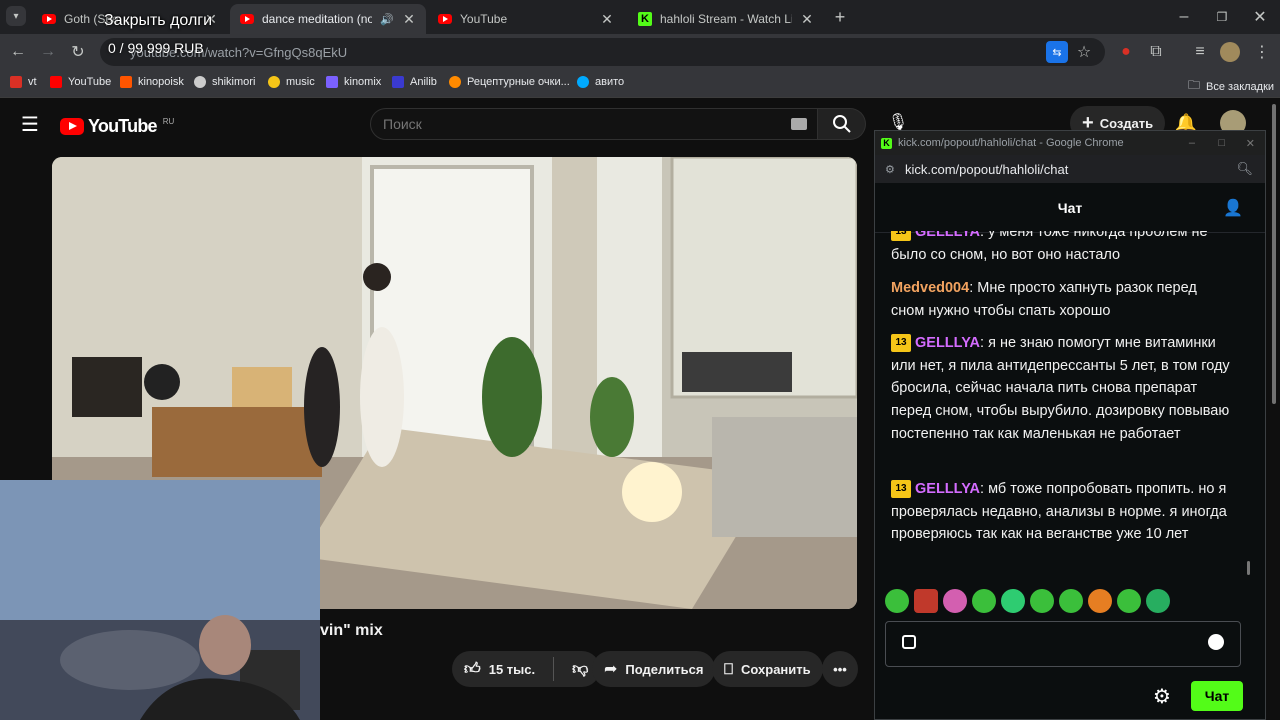 Image resolution: width=1280 pixels, height=720 pixels. I want to click on kinopoisk-icon, so click(126, 82).